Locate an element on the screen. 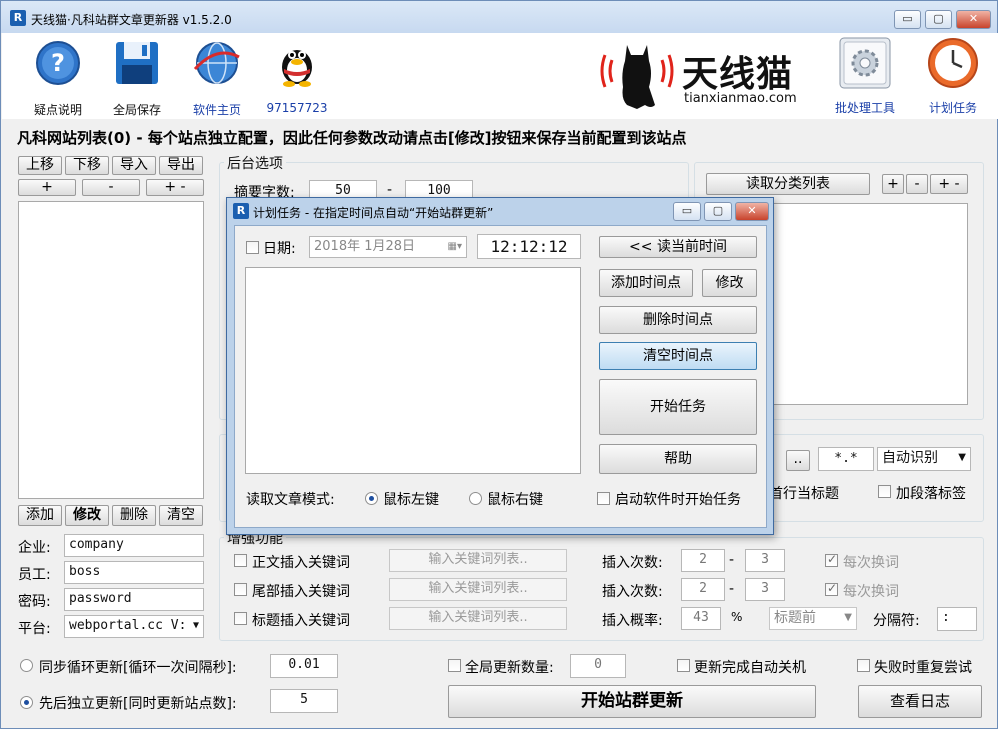  title-rate-input: 43 is located at coordinates (701, 618).